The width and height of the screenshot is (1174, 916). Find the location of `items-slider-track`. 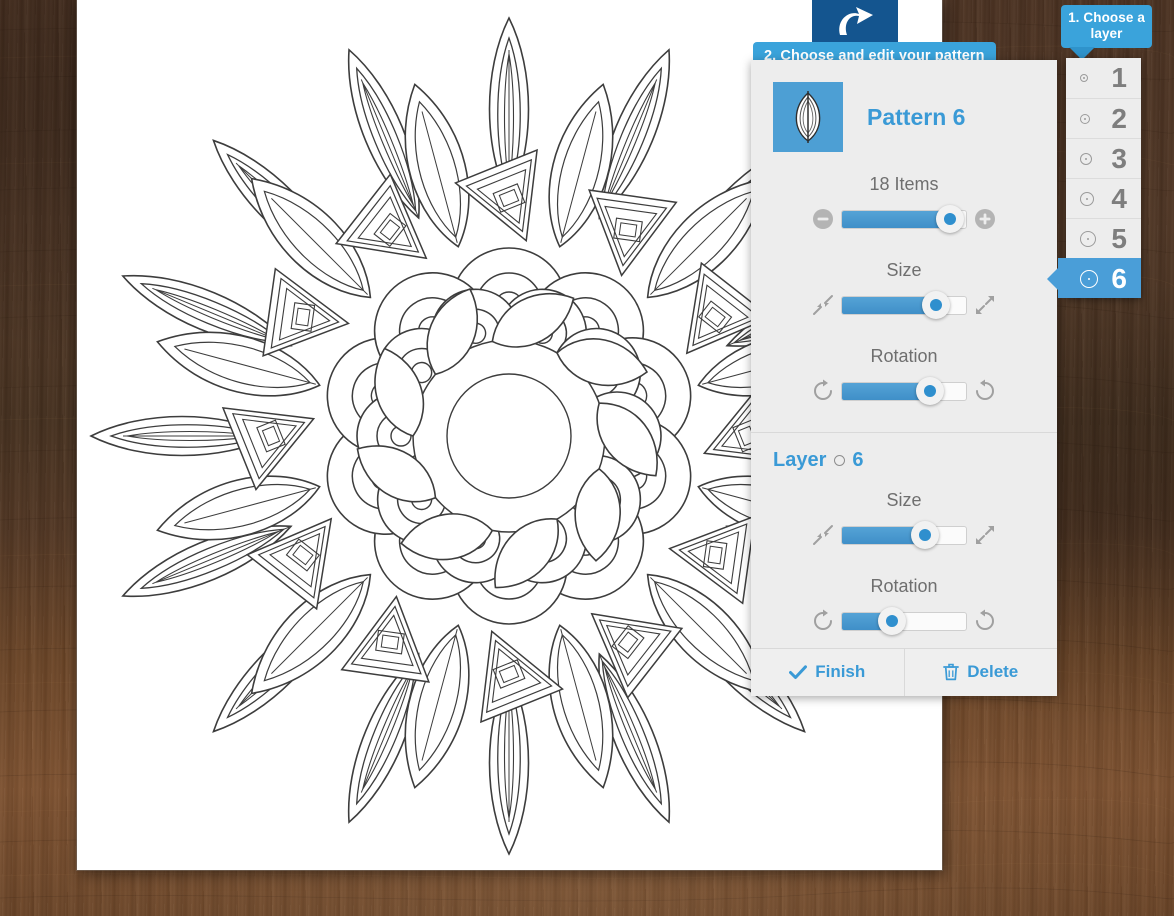

items-slider-track is located at coordinates (904, 219).